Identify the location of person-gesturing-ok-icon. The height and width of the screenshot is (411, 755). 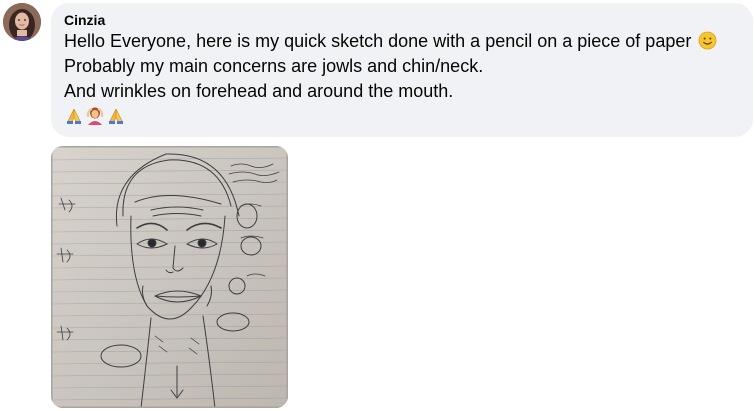
(95, 116).